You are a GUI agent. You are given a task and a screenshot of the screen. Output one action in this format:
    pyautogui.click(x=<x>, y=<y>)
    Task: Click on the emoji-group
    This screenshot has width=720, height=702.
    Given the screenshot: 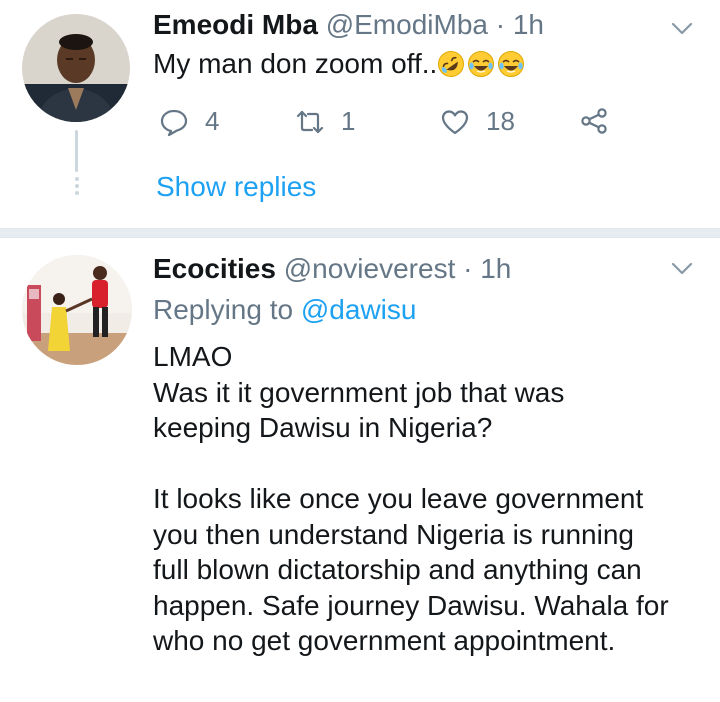 What is the action you would take?
    pyautogui.click(x=481, y=64)
    